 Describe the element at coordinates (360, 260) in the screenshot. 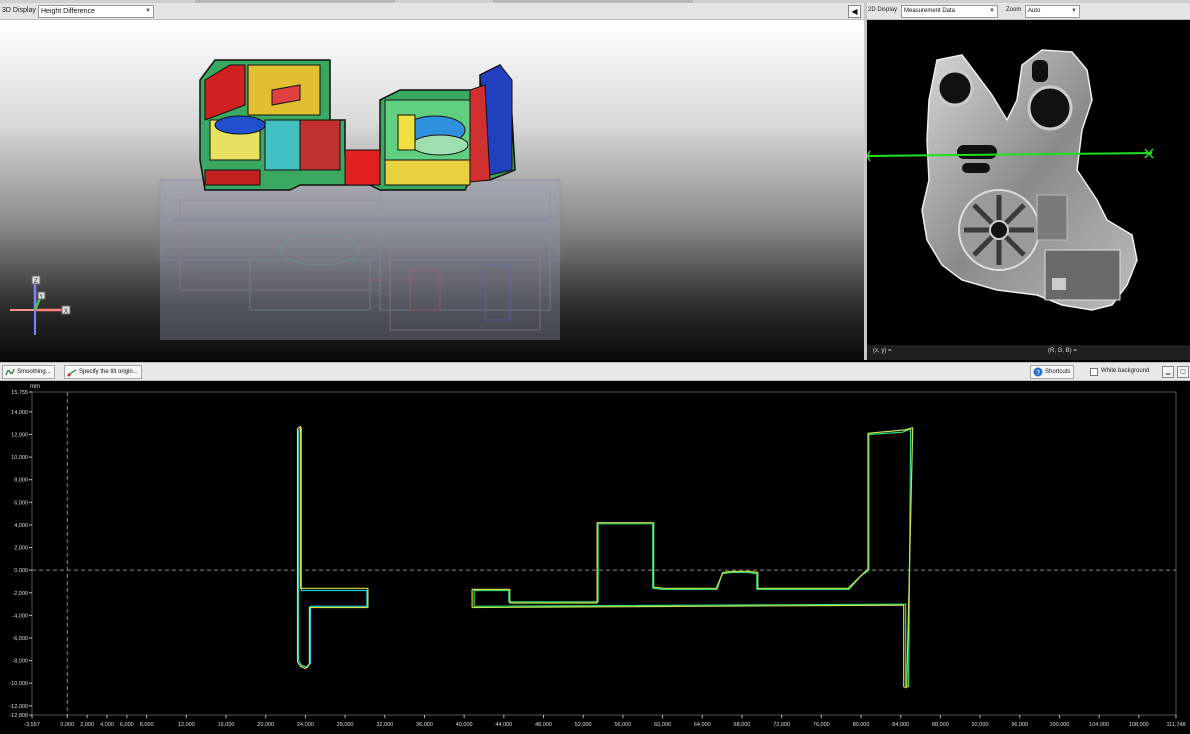

I see `ghost-fill` at that location.